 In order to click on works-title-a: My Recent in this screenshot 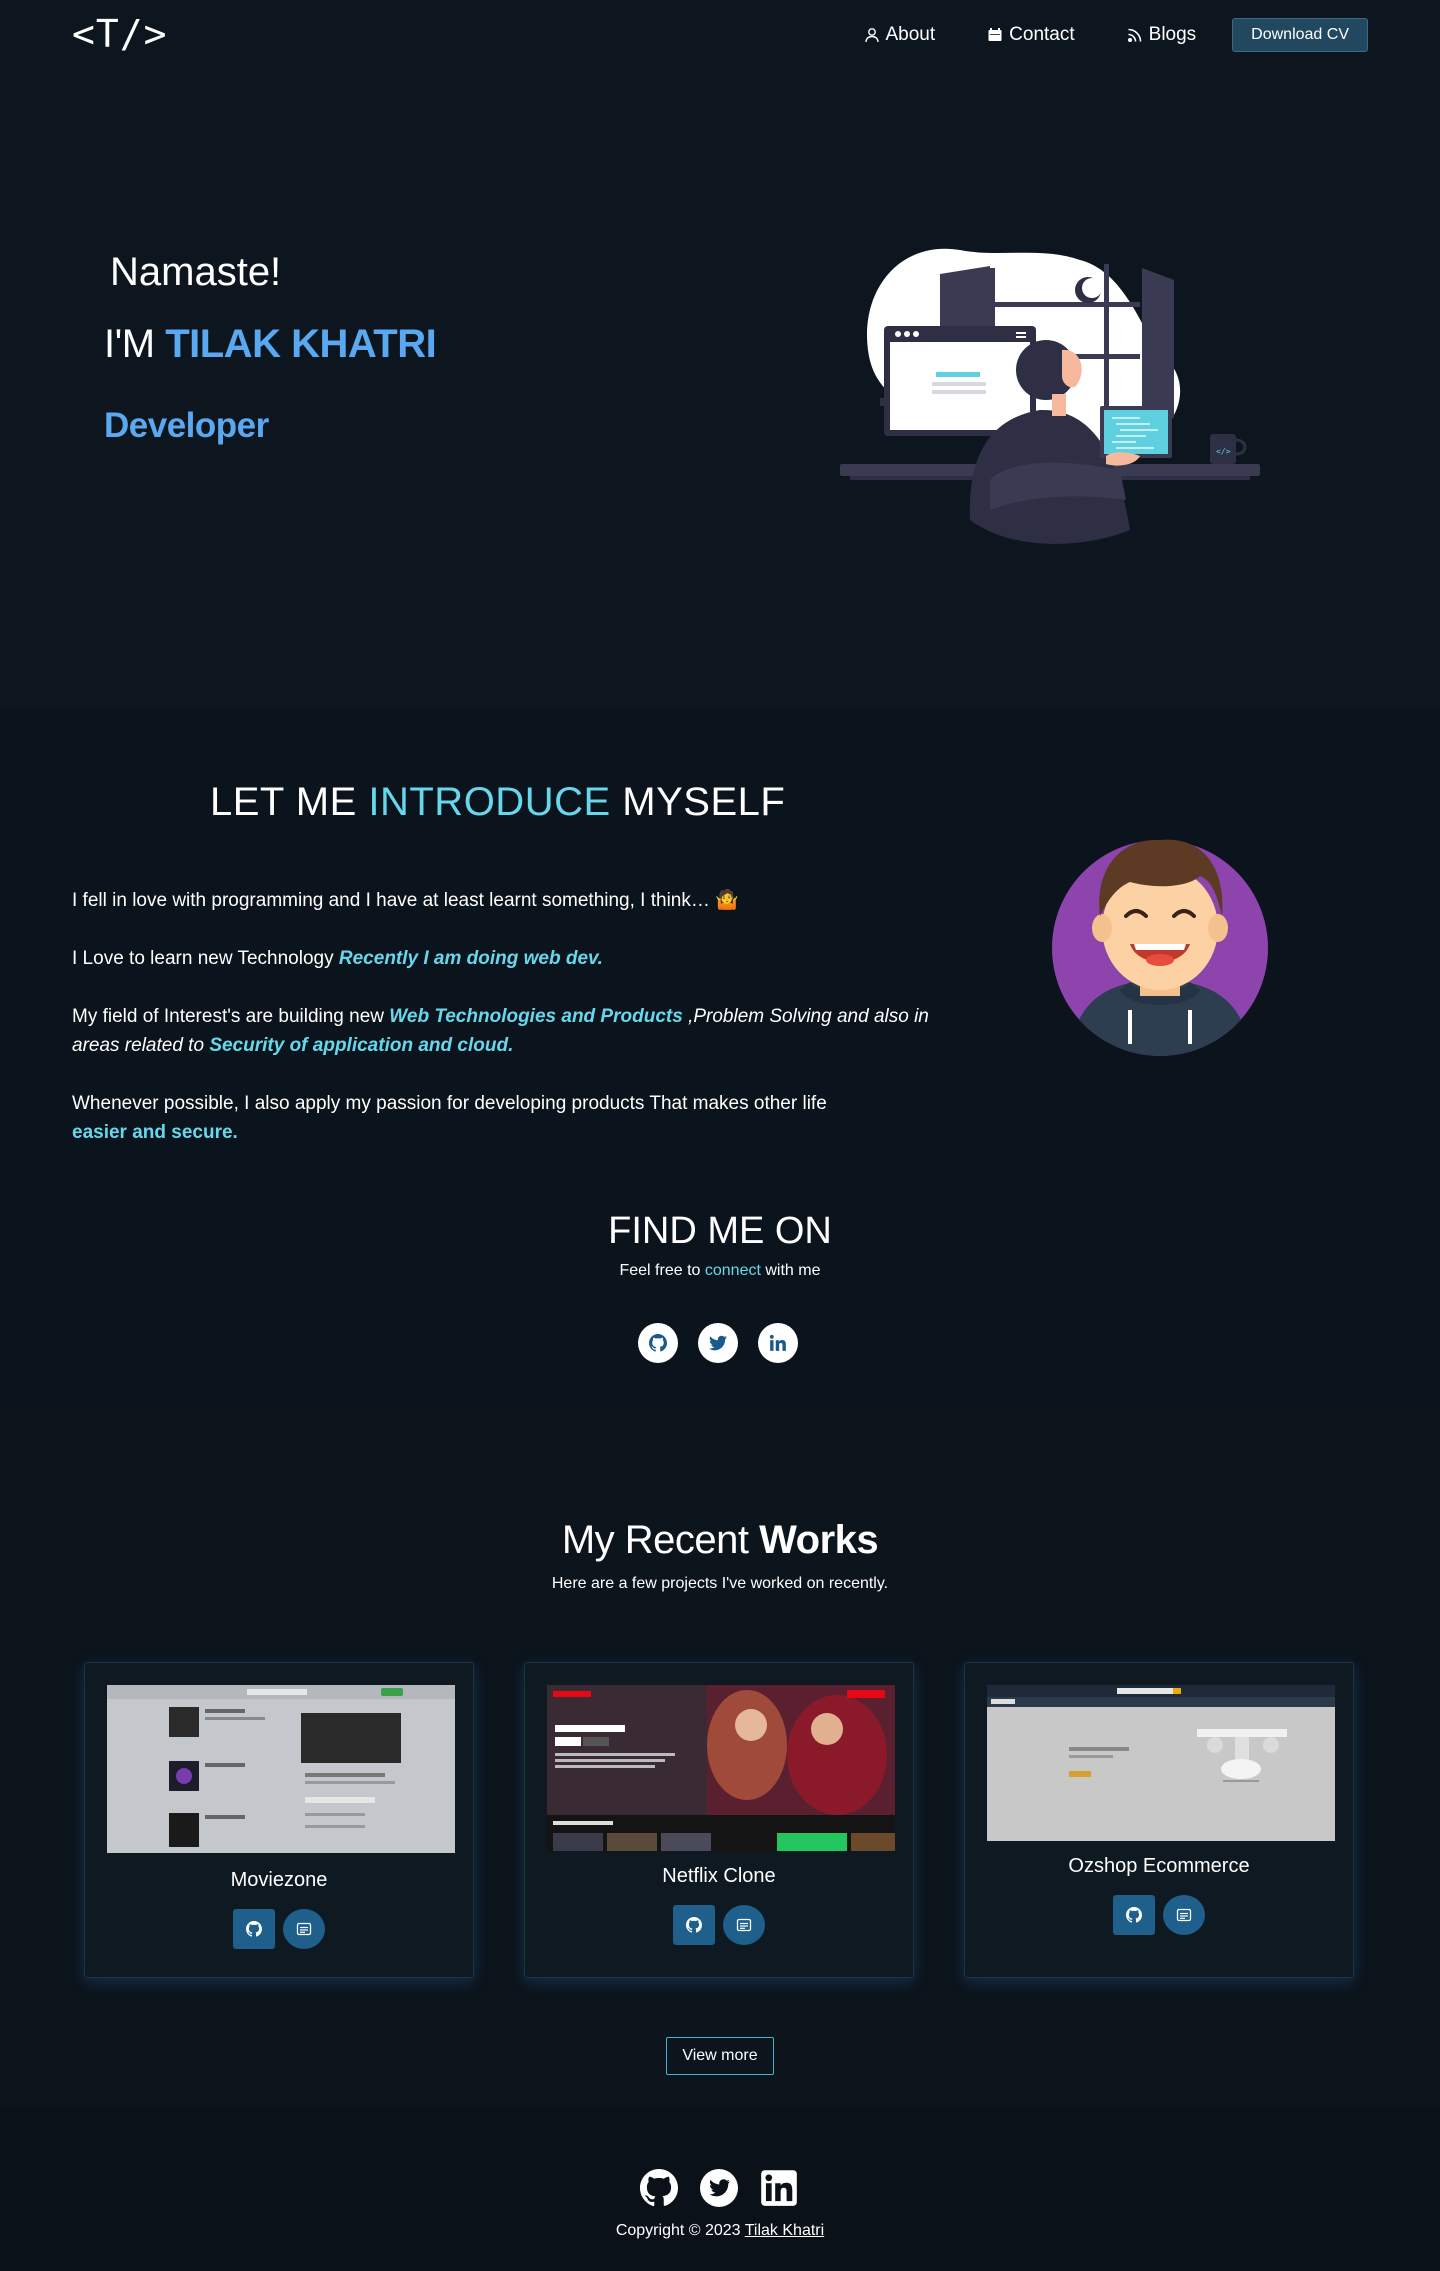, I will do `click(655, 1540)`.